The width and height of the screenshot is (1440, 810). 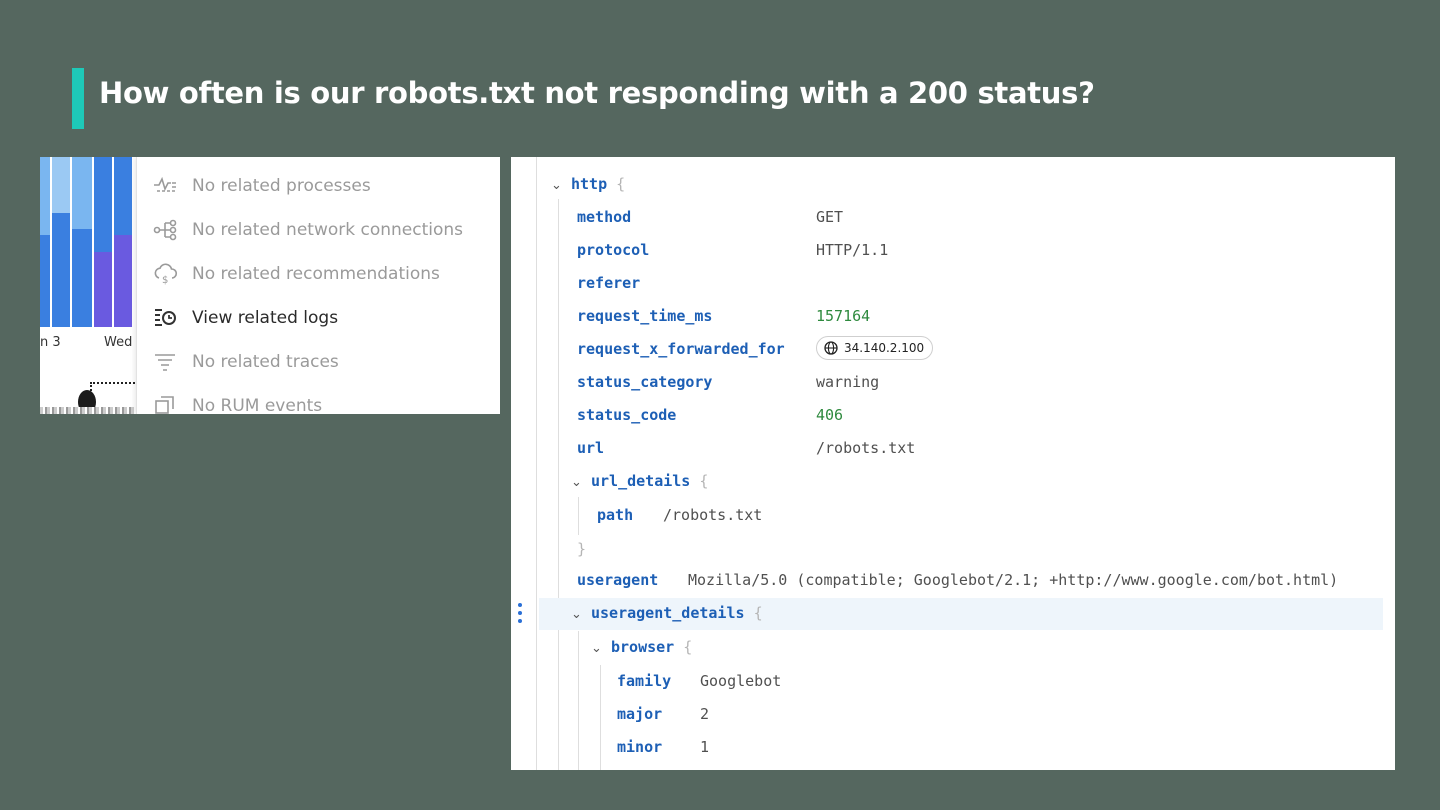 I want to click on json-field: protocol, so click(x=613, y=250).